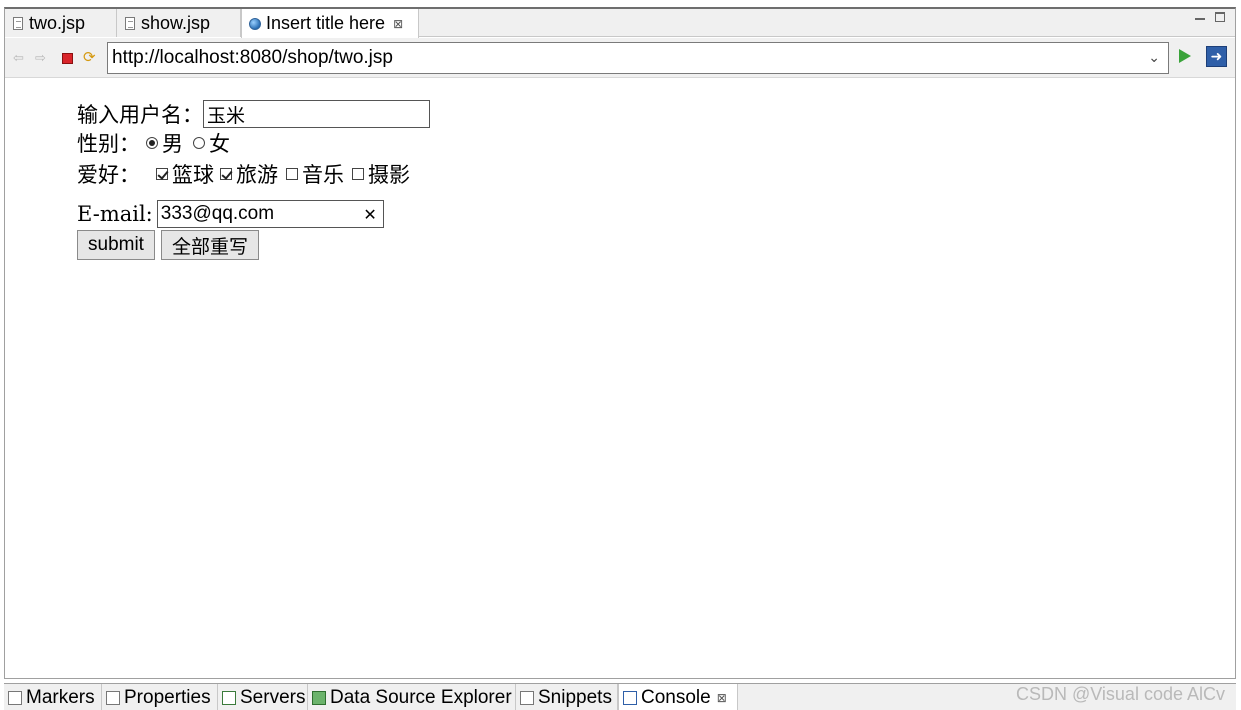 Image resolution: width=1241 pixels, height=710 pixels. I want to click on servers-icon, so click(229, 697).